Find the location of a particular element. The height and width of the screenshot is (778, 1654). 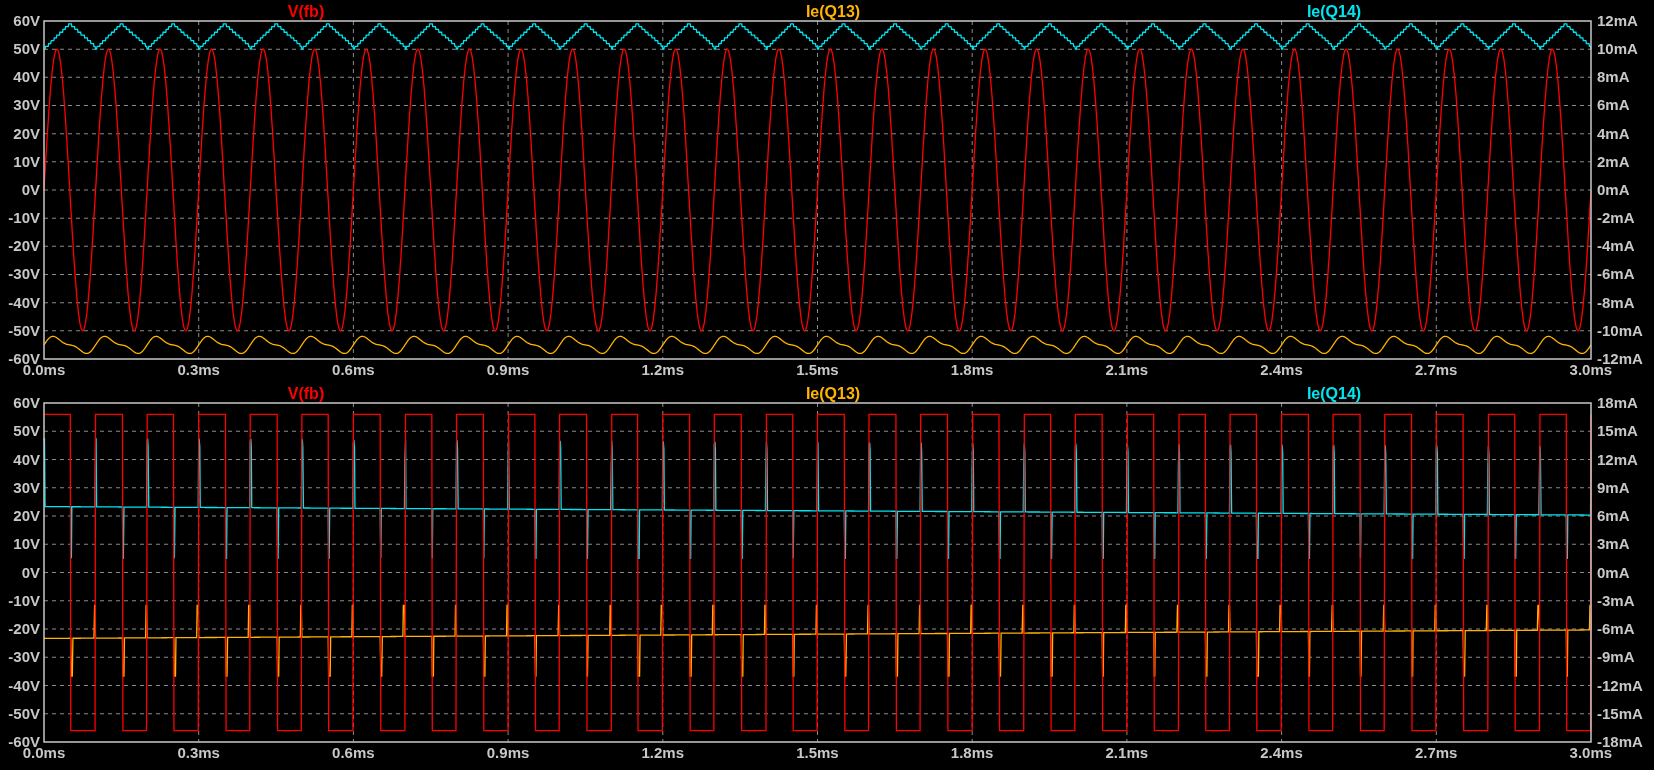

axis-tick-label: -8mA is located at coordinates (1616, 302).